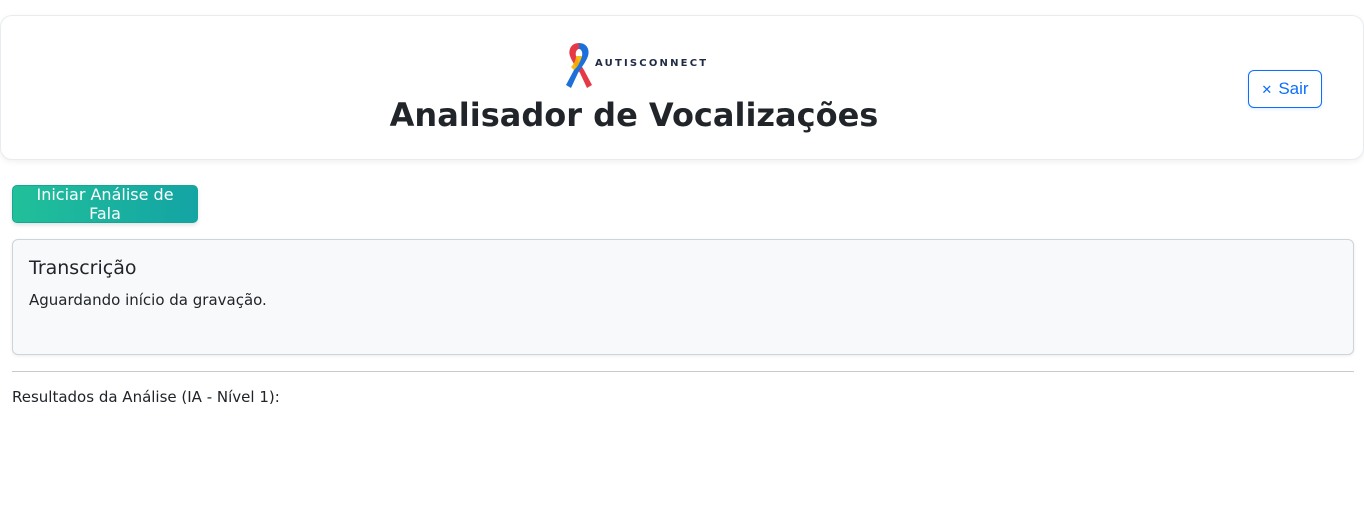 This screenshot has width=1364, height=505. What do you see at coordinates (634, 115) in the screenshot?
I see `page-title: Analisador de Vocalizações` at bounding box center [634, 115].